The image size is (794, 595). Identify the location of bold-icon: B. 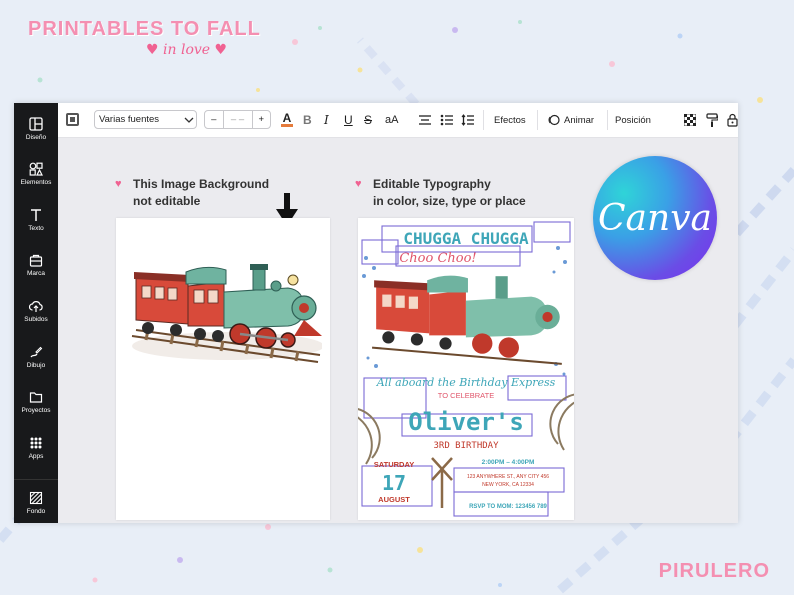
(307, 120).